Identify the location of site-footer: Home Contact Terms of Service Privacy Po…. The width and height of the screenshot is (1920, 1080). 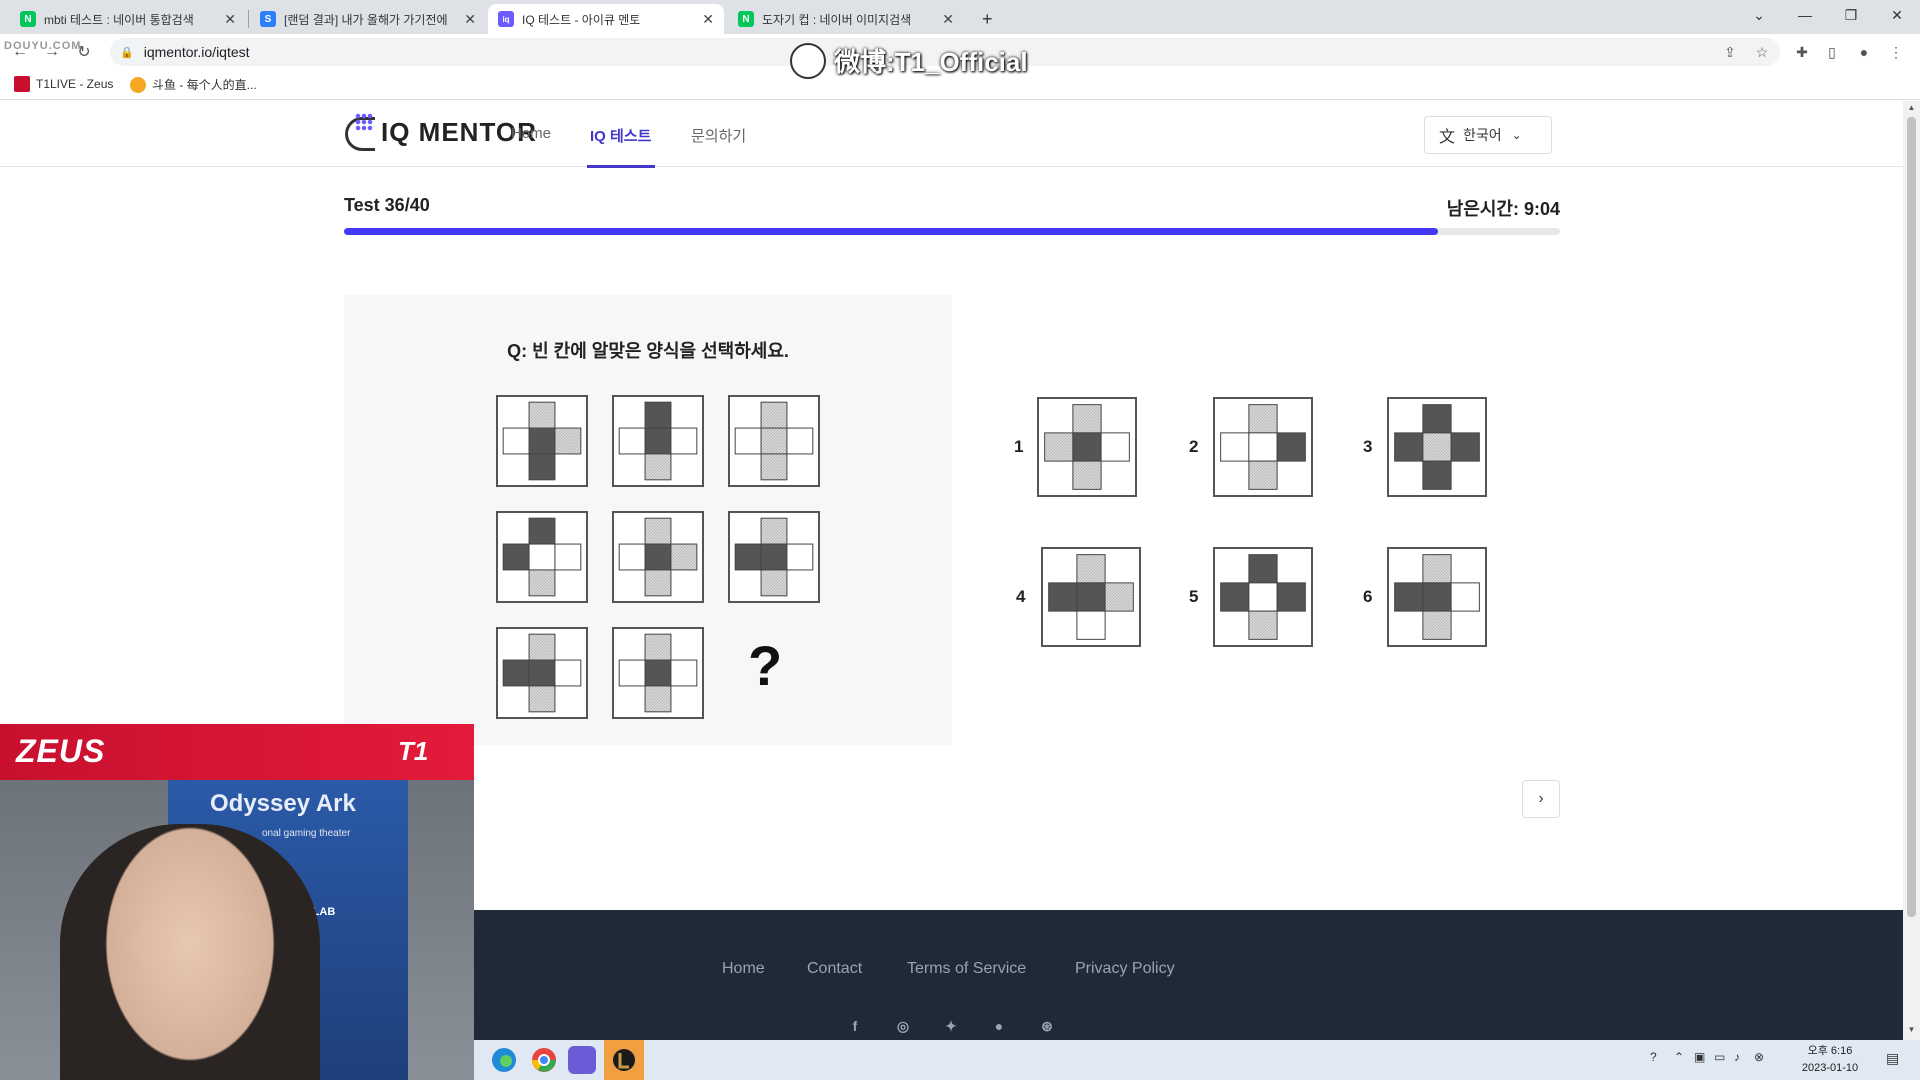
(1188, 975).